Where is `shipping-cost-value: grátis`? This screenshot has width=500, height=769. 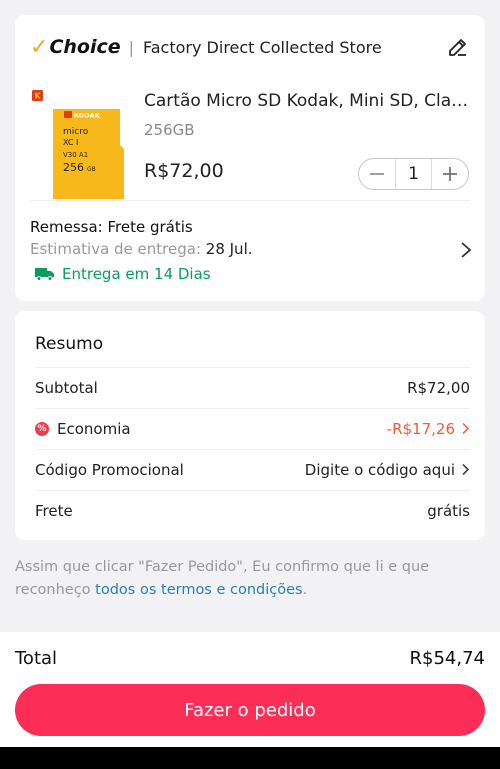 shipping-cost-value: grátis is located at coordinates (448, 510).